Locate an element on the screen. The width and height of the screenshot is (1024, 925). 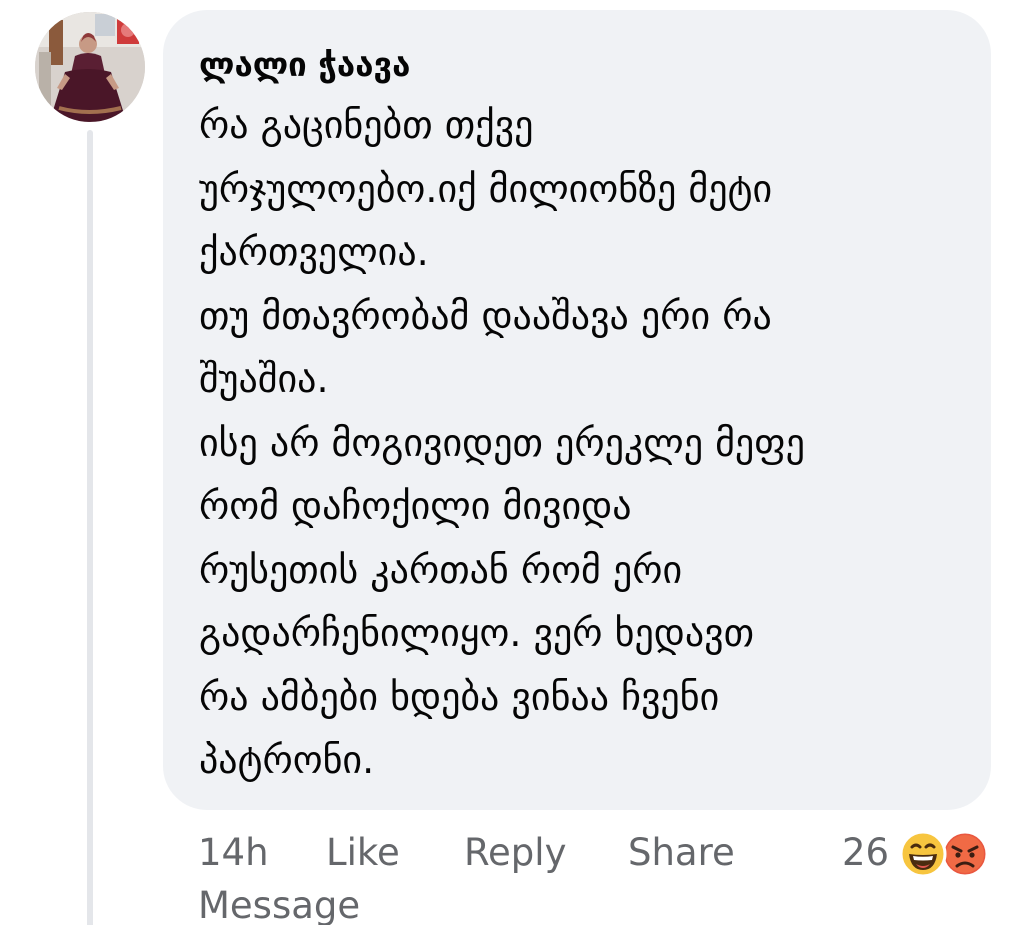
comment-text-line: რომ დაჩოქილი მივიდა is located at coordinates (415, 506).